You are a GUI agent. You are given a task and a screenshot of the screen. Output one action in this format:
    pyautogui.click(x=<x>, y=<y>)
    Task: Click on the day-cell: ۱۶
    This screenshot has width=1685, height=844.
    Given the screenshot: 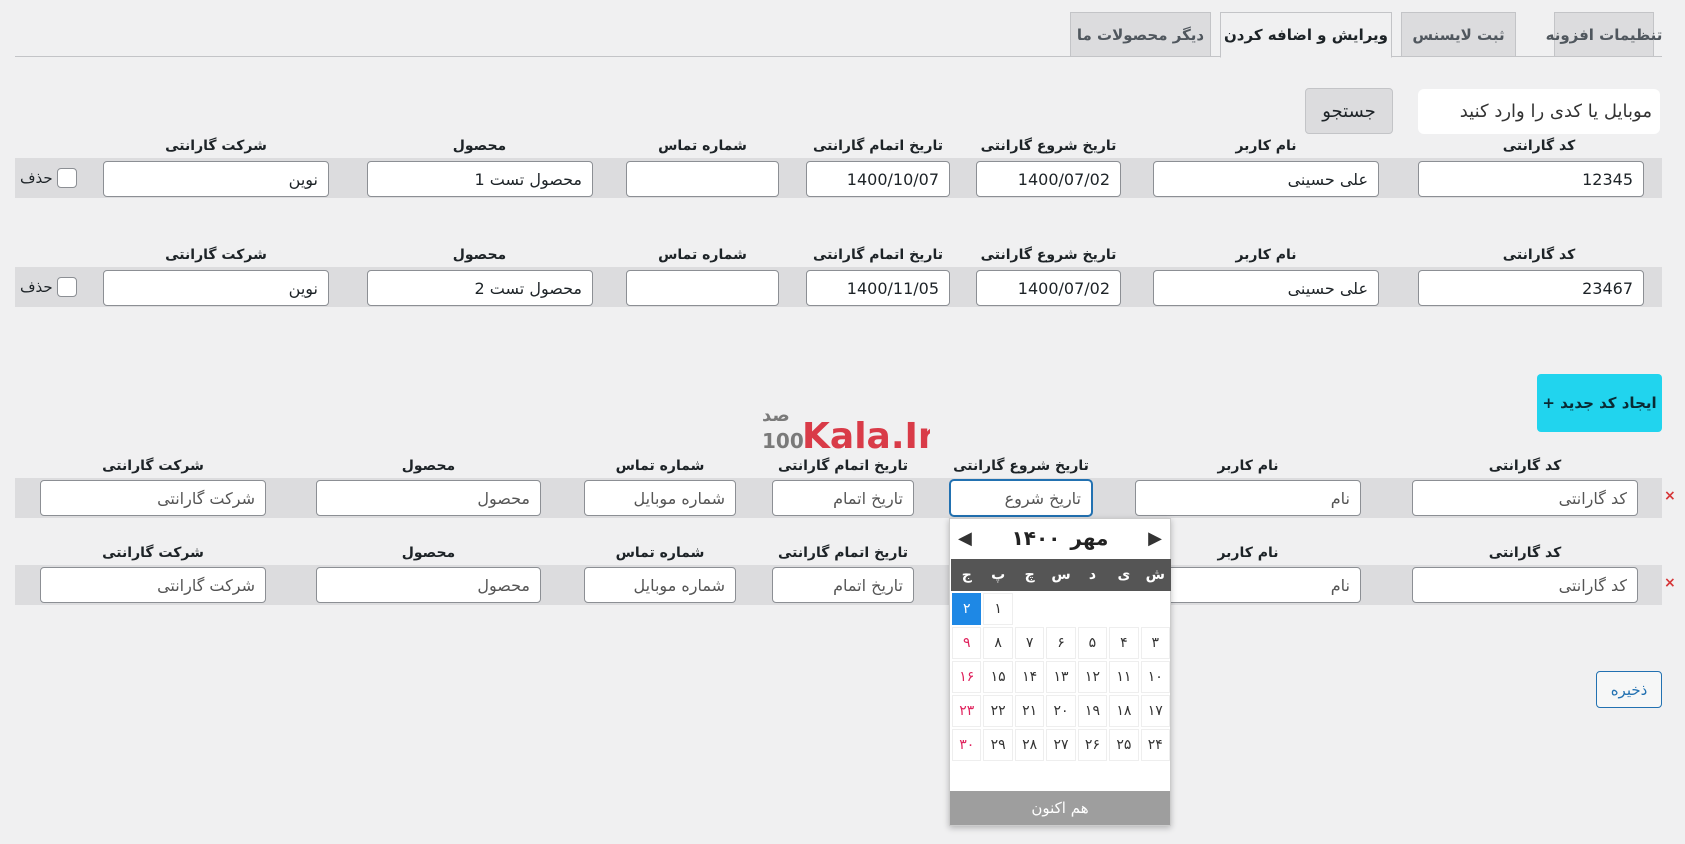 What is the action you would take?
    pyautogui.click(x=967, y=677)
    